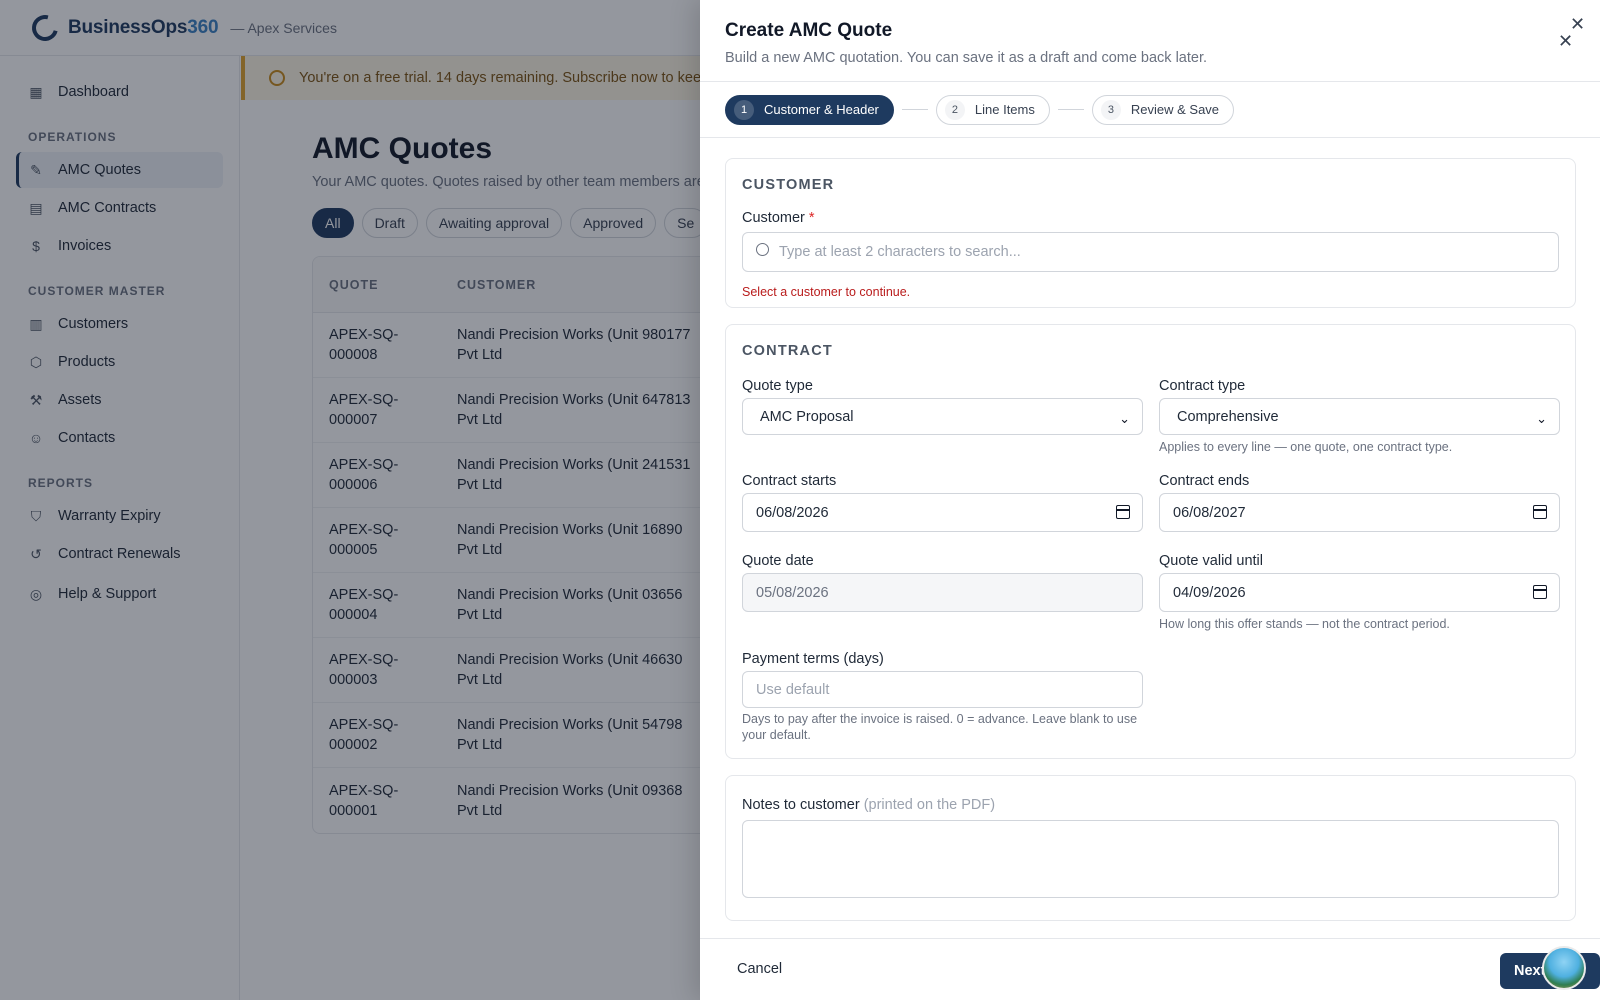 The image size is (1600, 1000). Describe the element at coordinates (762, 249) in the screenshot. I see `search-icon` at that location.